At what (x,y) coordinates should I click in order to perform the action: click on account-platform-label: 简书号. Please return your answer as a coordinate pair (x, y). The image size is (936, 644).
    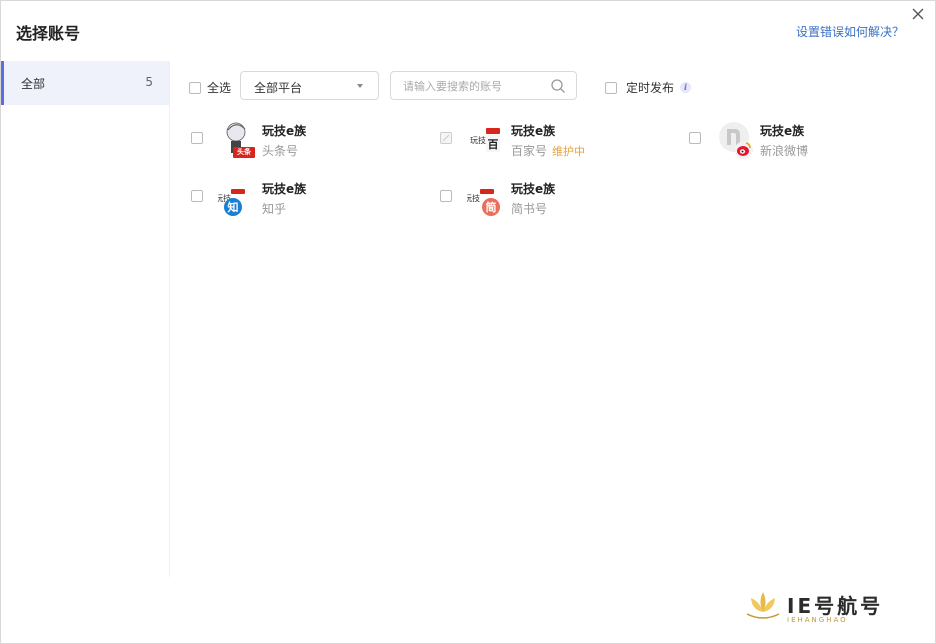
    Looking at the image, I should click on (529, 209).